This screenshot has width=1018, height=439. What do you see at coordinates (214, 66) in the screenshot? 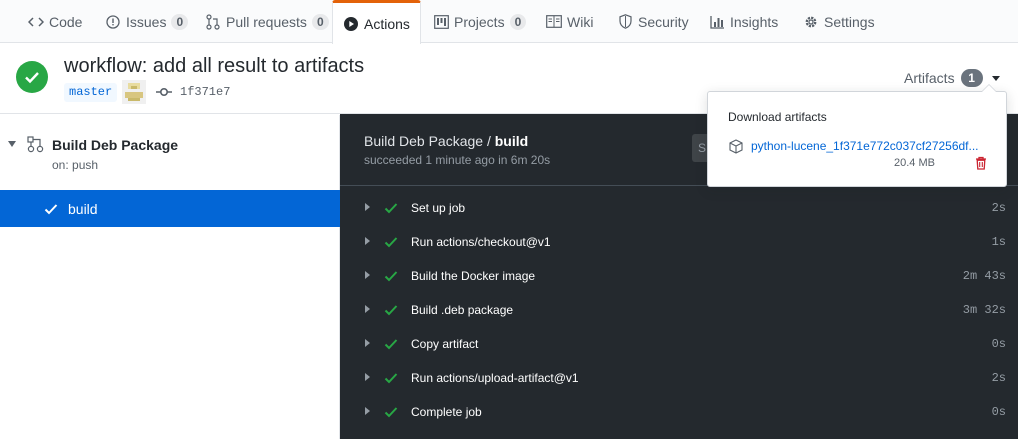
I see `run-title: workflow: add all result to artifacts` at bounding box center [214, 66].